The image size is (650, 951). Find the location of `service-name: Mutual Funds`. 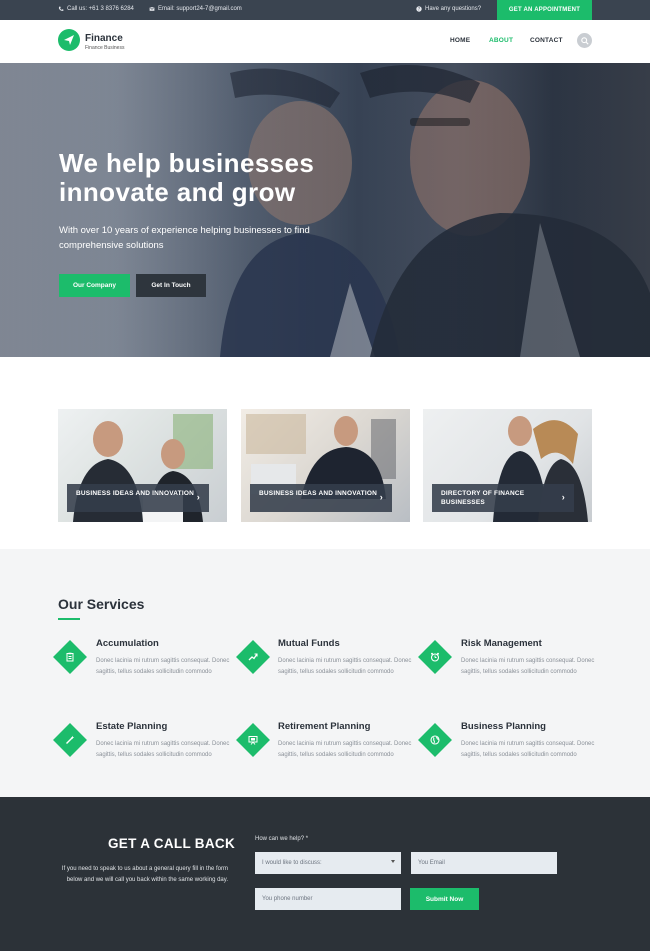

service-name: Mutual Funds is located at coordinates (309, 643).